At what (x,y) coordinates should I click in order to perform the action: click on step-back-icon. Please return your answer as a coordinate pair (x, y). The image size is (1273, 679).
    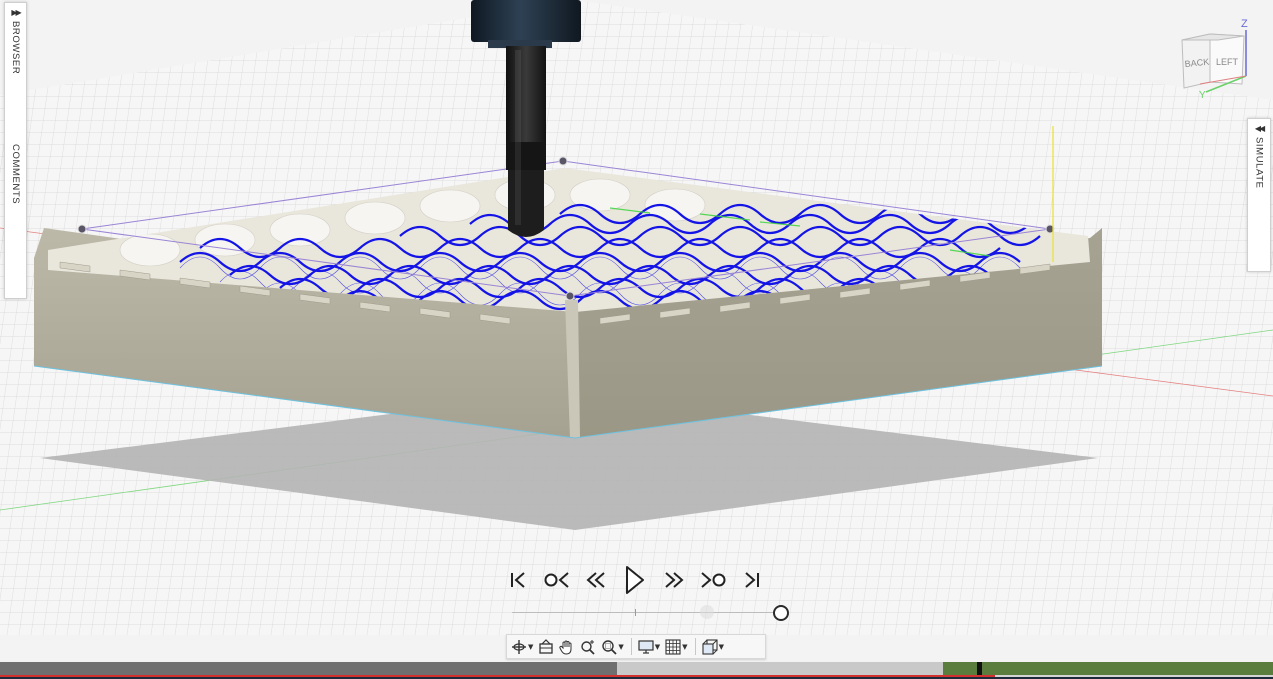
    Looking at the image, I should click on (595, 580).